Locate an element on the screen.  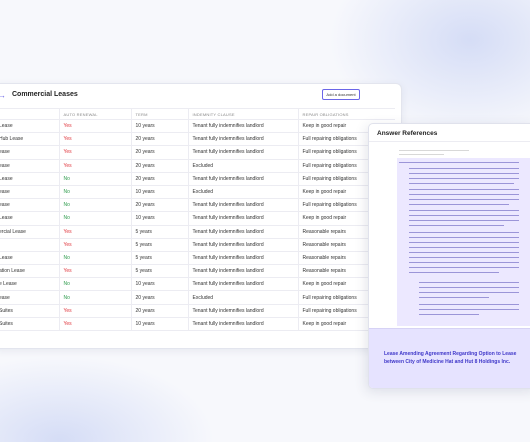
references-title: Answer References is located at coordinates (407, 133).